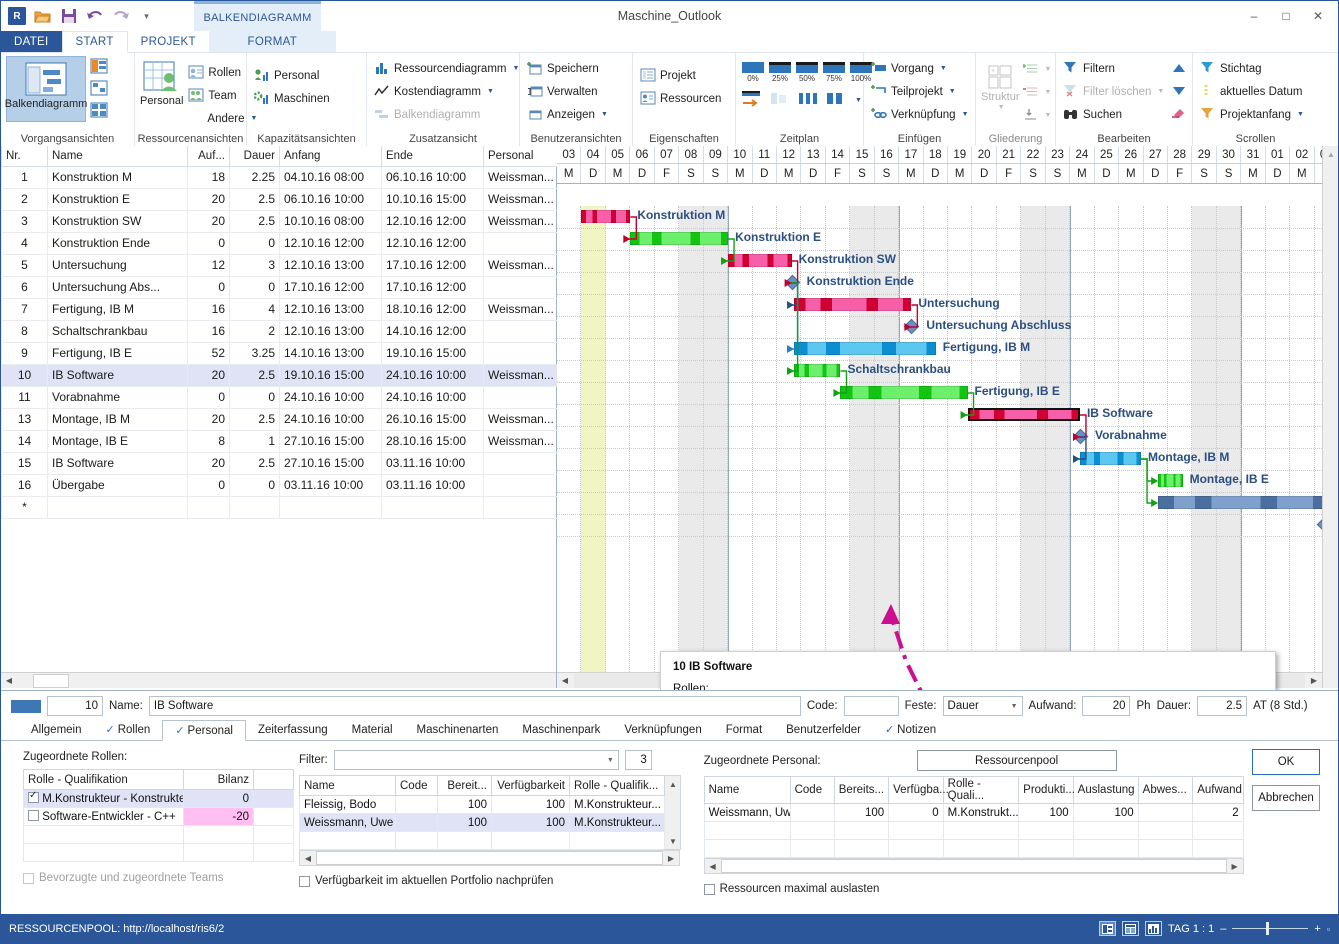 Image resolution: width=1339 pixels, height=944 pixels. I want to click on cell-dauer: 0, so click(254, 485).